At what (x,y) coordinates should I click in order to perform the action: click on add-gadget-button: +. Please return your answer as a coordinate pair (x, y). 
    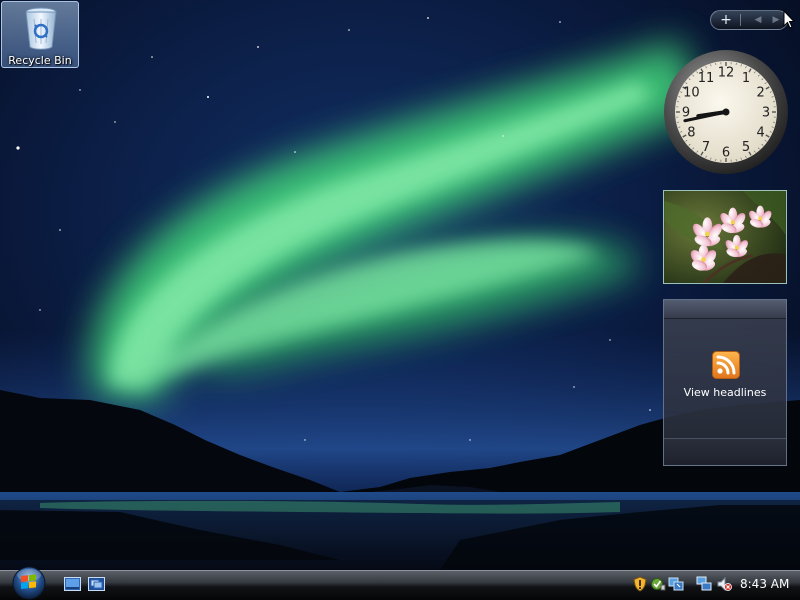
    Looking at the image, I should click on (726, 20).